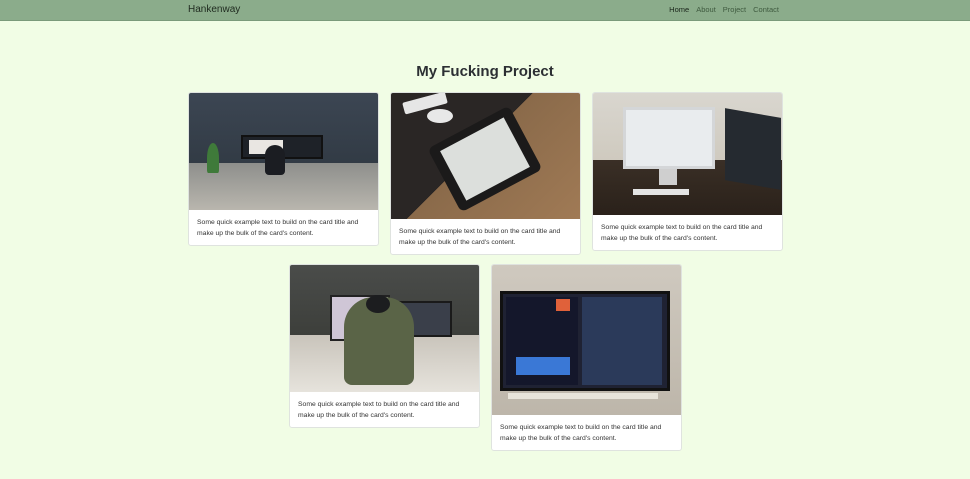 The height and width of the screenshot is (479, 970). I want to click on nav-links: Home About Project Contact, so click(724, 9).